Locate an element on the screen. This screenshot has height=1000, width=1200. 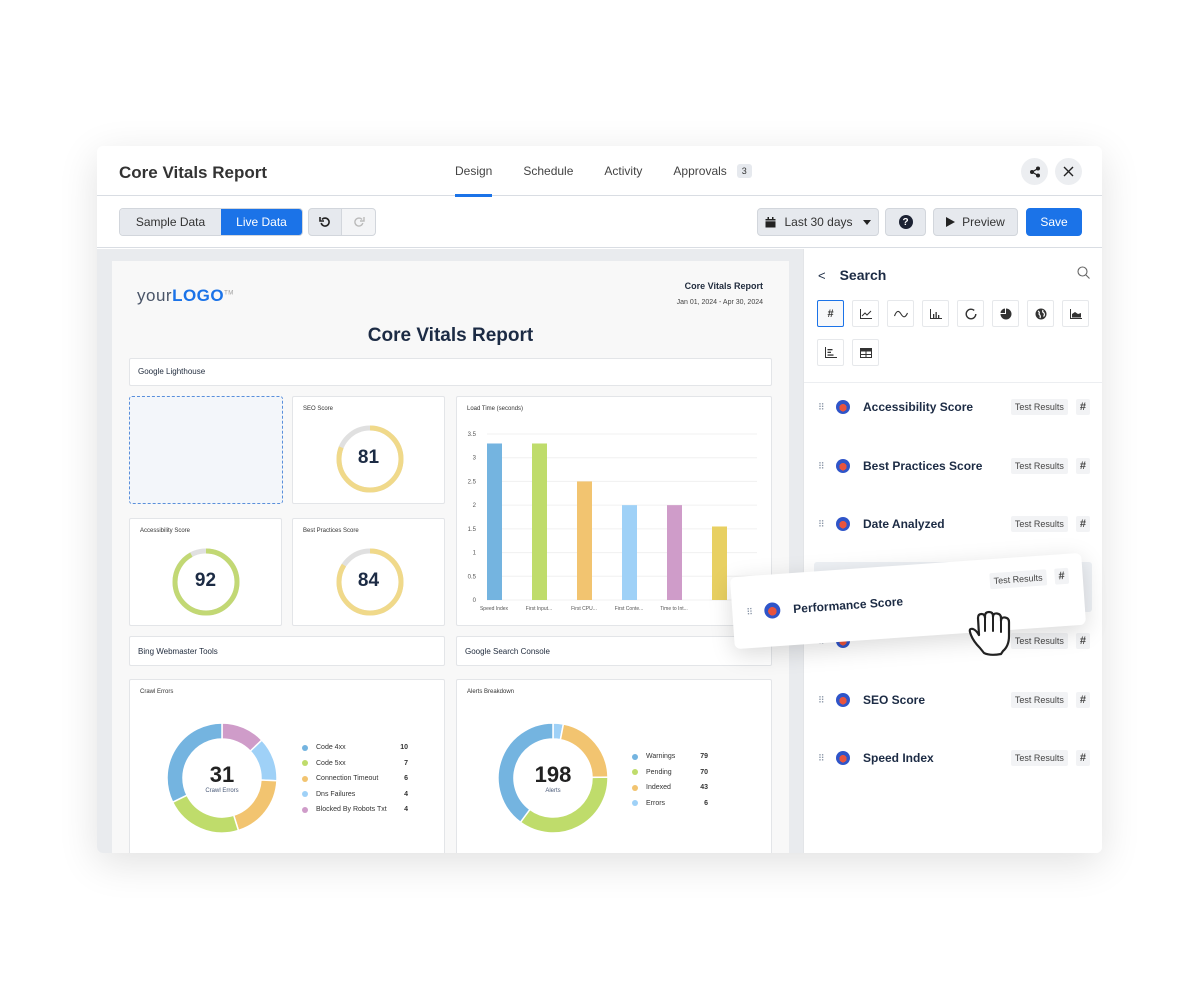
viz-pie-button is located at coordinates (1005, 313).